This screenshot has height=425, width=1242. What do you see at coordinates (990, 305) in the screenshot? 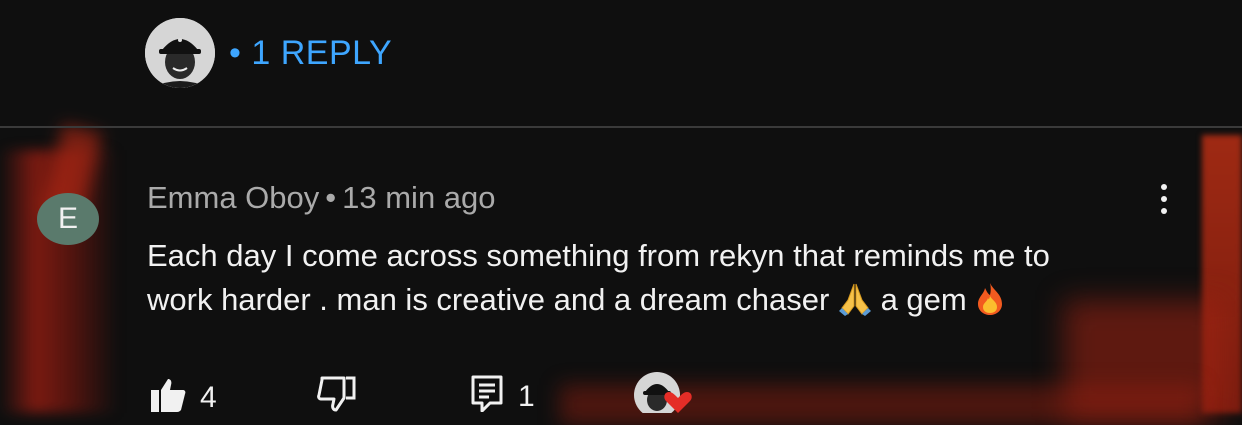
I see `fire-emoji` at bounding box center [990, 305].